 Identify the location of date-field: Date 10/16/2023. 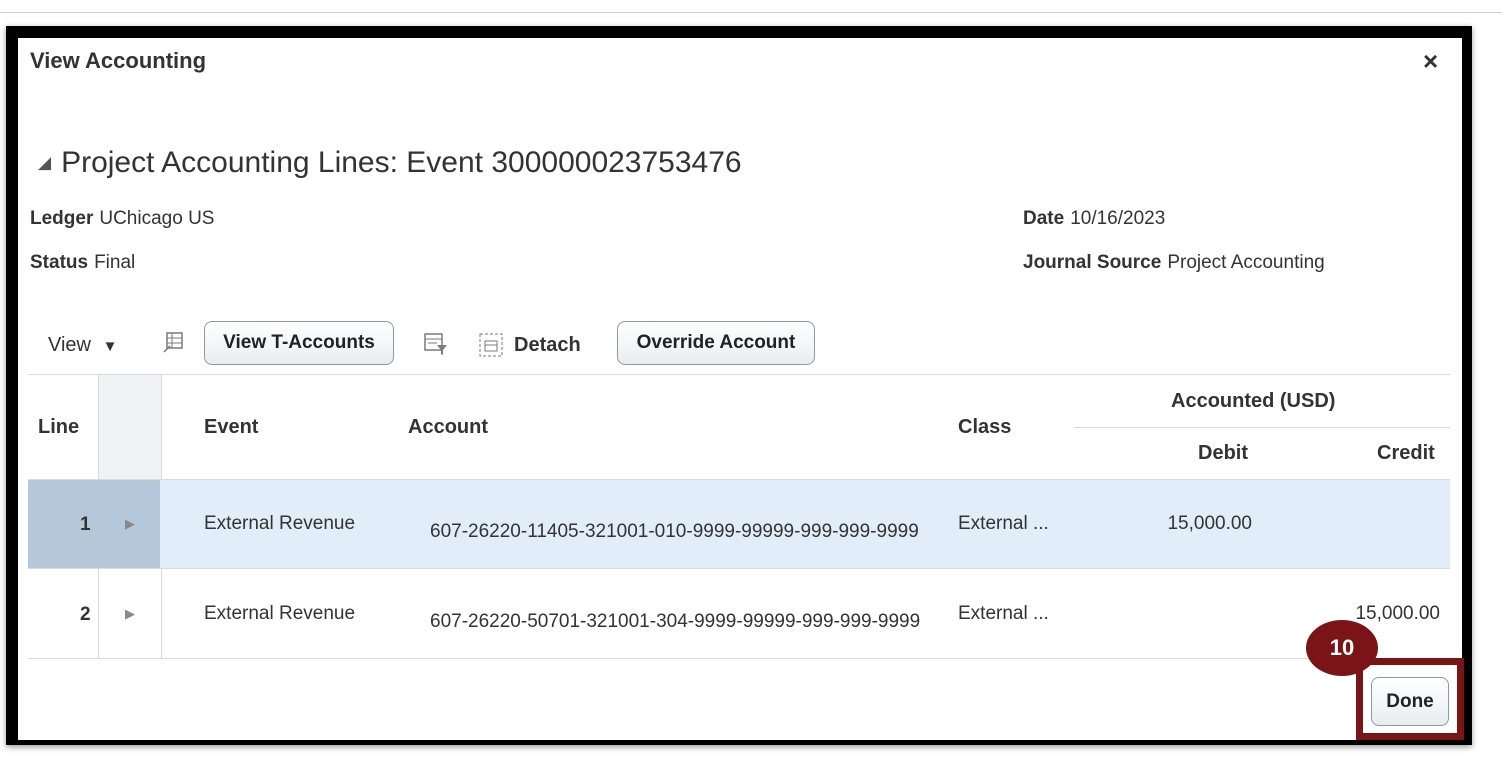
(1094, 219).